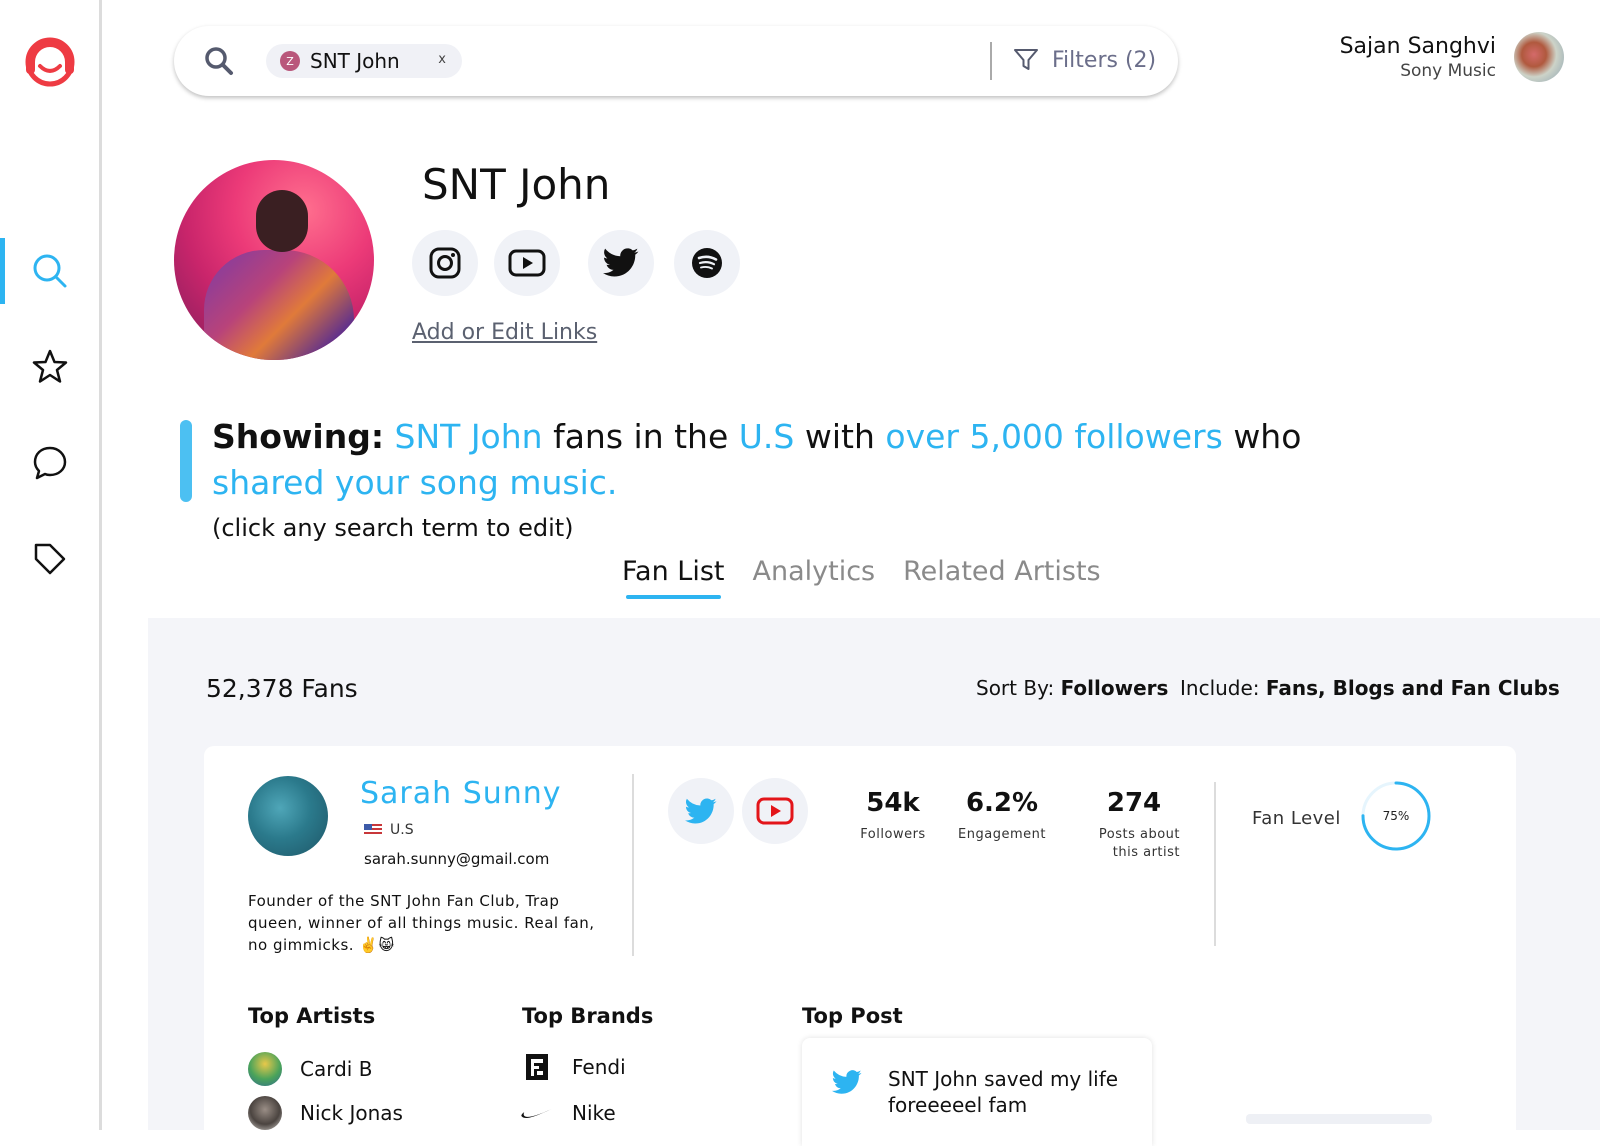  I want to click on search-chip: Z SNT John x, so click(364, 61).